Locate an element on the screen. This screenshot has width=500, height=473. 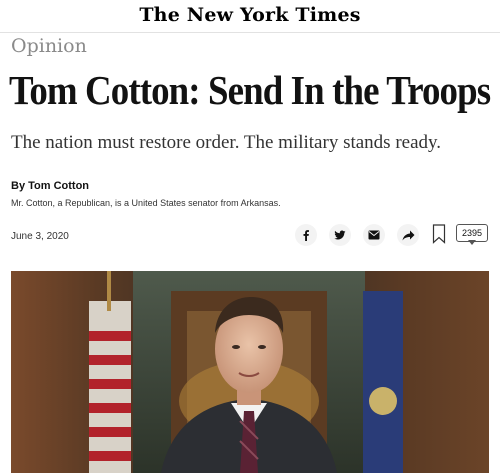
more-share-button is located at coordinates (408, 235).